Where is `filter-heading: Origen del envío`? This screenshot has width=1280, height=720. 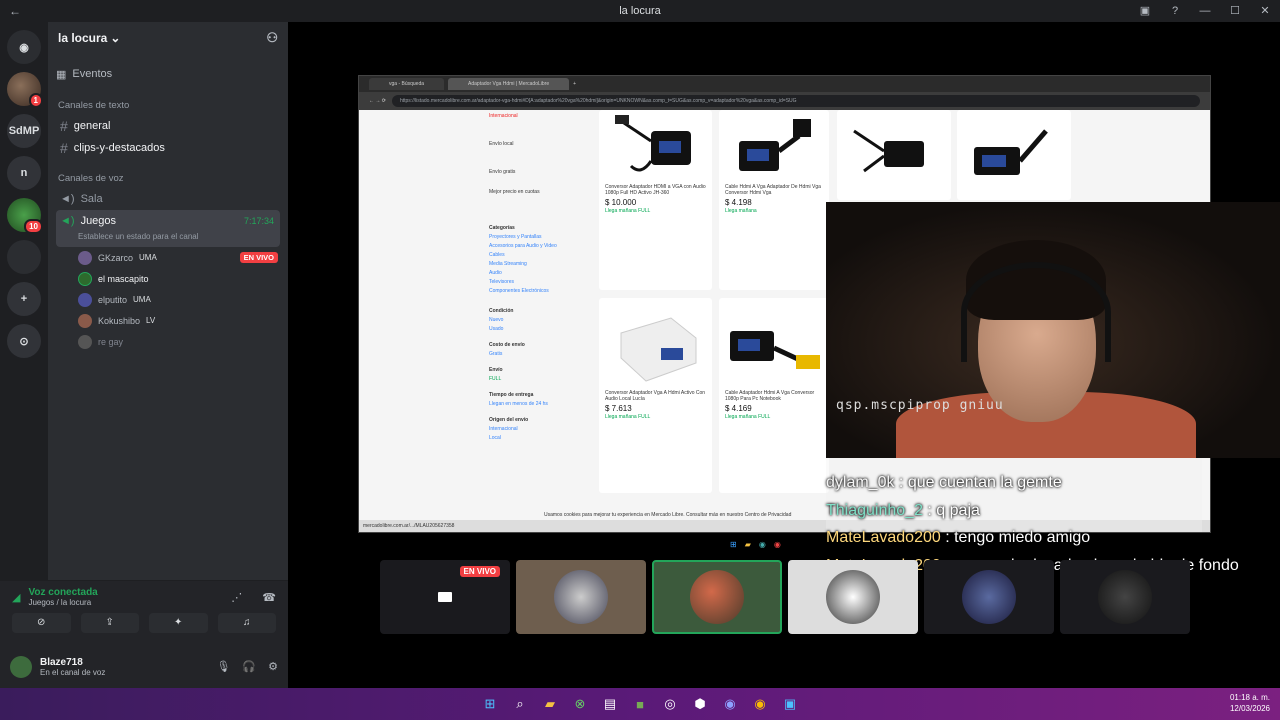 filter-heading: Origen del envío is located at coordinates (509, 420).